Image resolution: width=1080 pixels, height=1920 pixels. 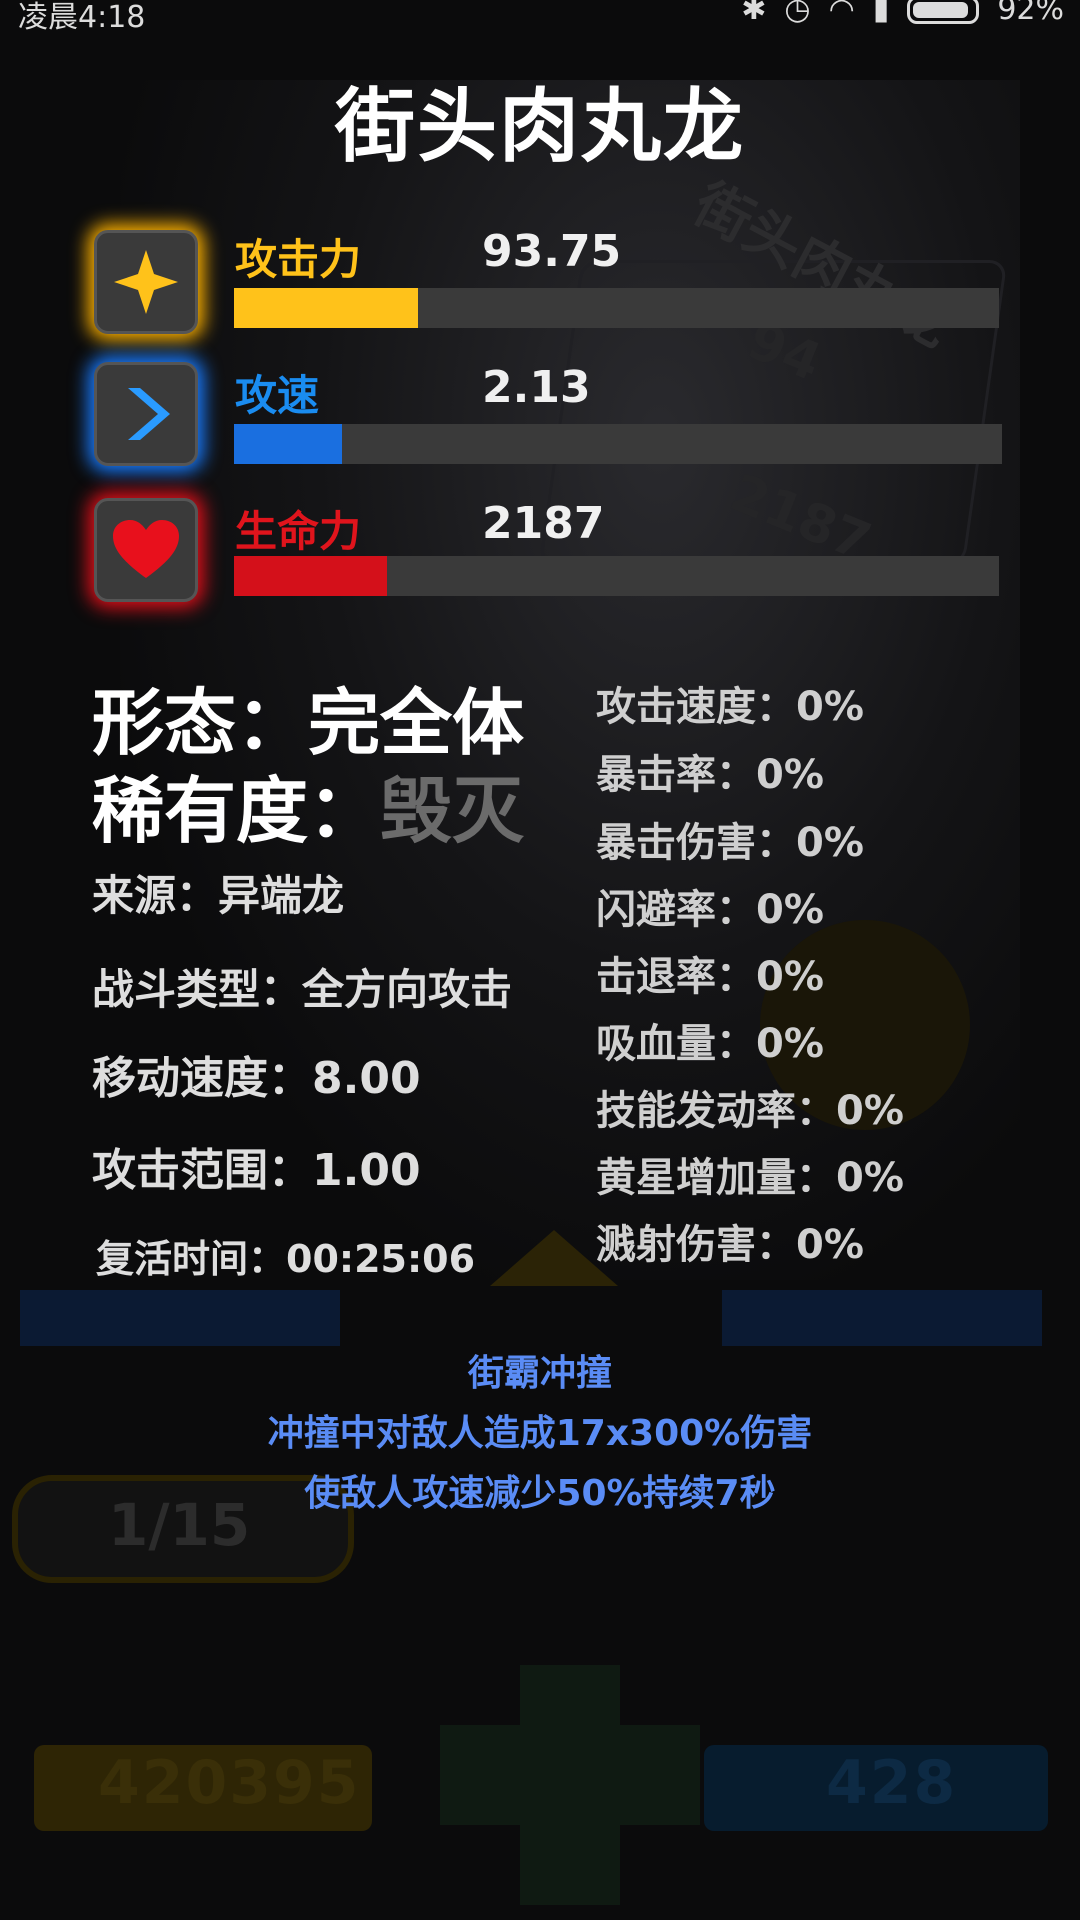 What do you see at coordinates (1030, 13) in the screenshot?
I see `battery-percent: 92%` at bounding box center [1030, 13].